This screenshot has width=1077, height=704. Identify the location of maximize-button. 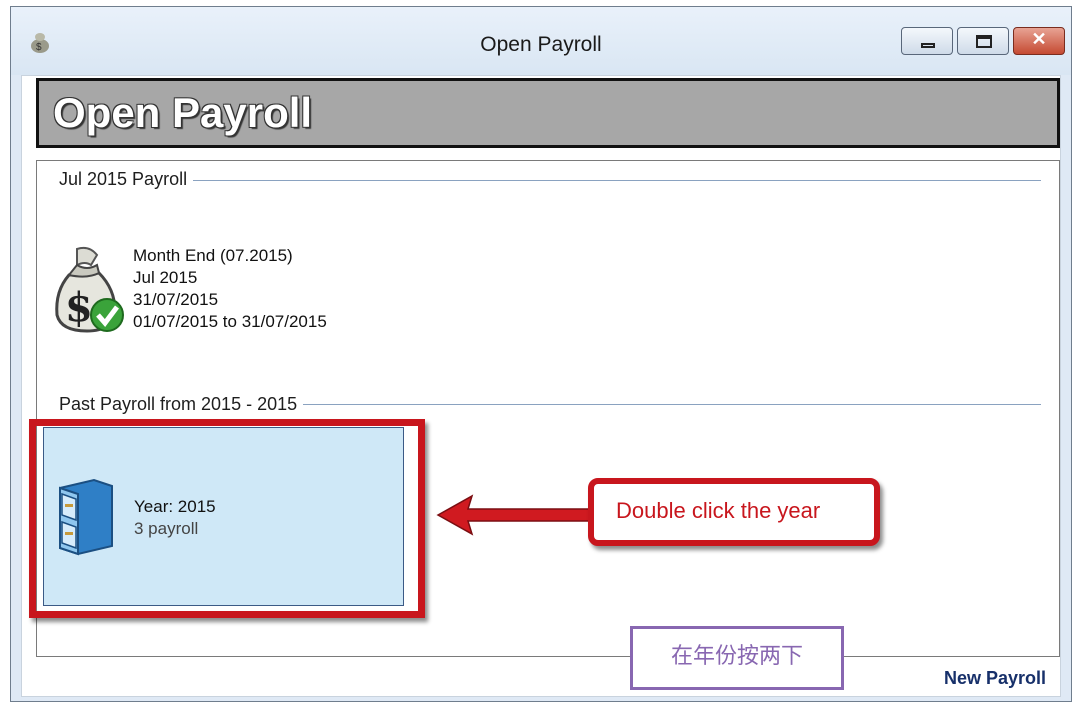
(983, 41).